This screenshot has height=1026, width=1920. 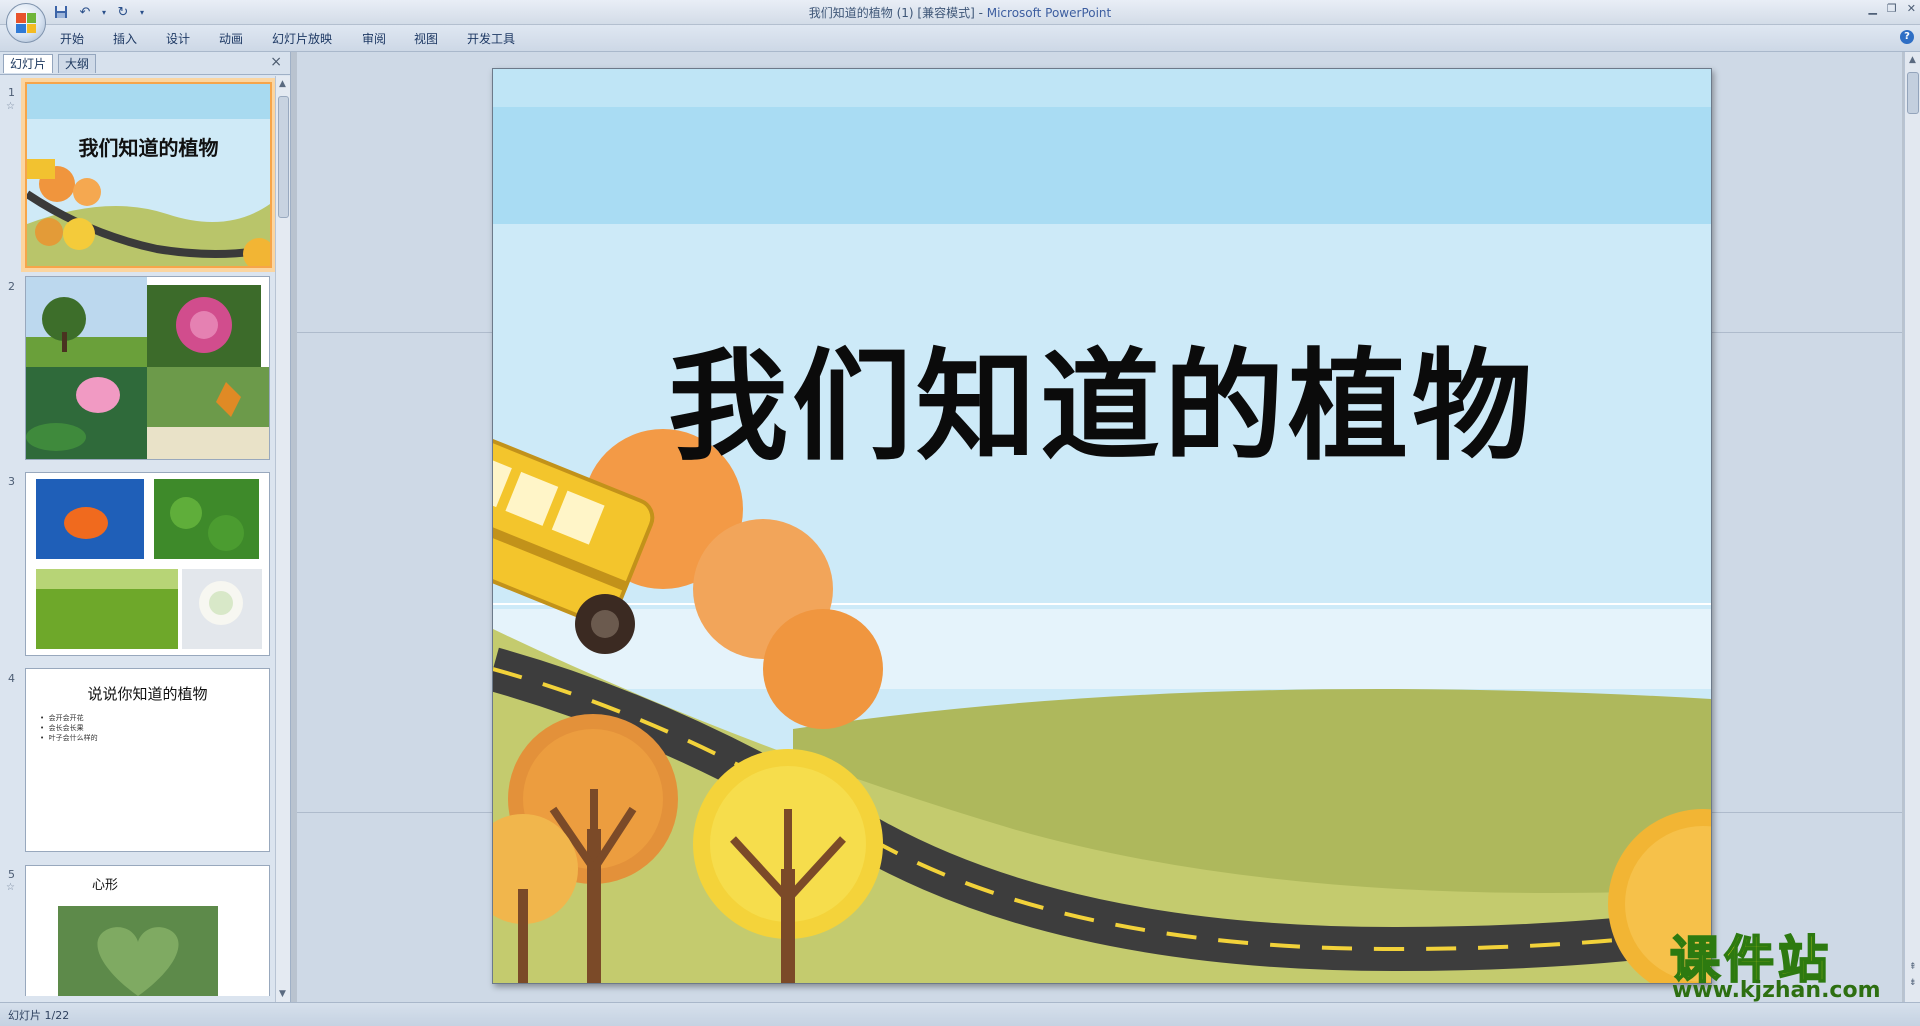 What do you see at coordinates (1913, 983) in the screenshot?
I see `next-slide-icon: ⇟` at bounding box center [1913, 983].